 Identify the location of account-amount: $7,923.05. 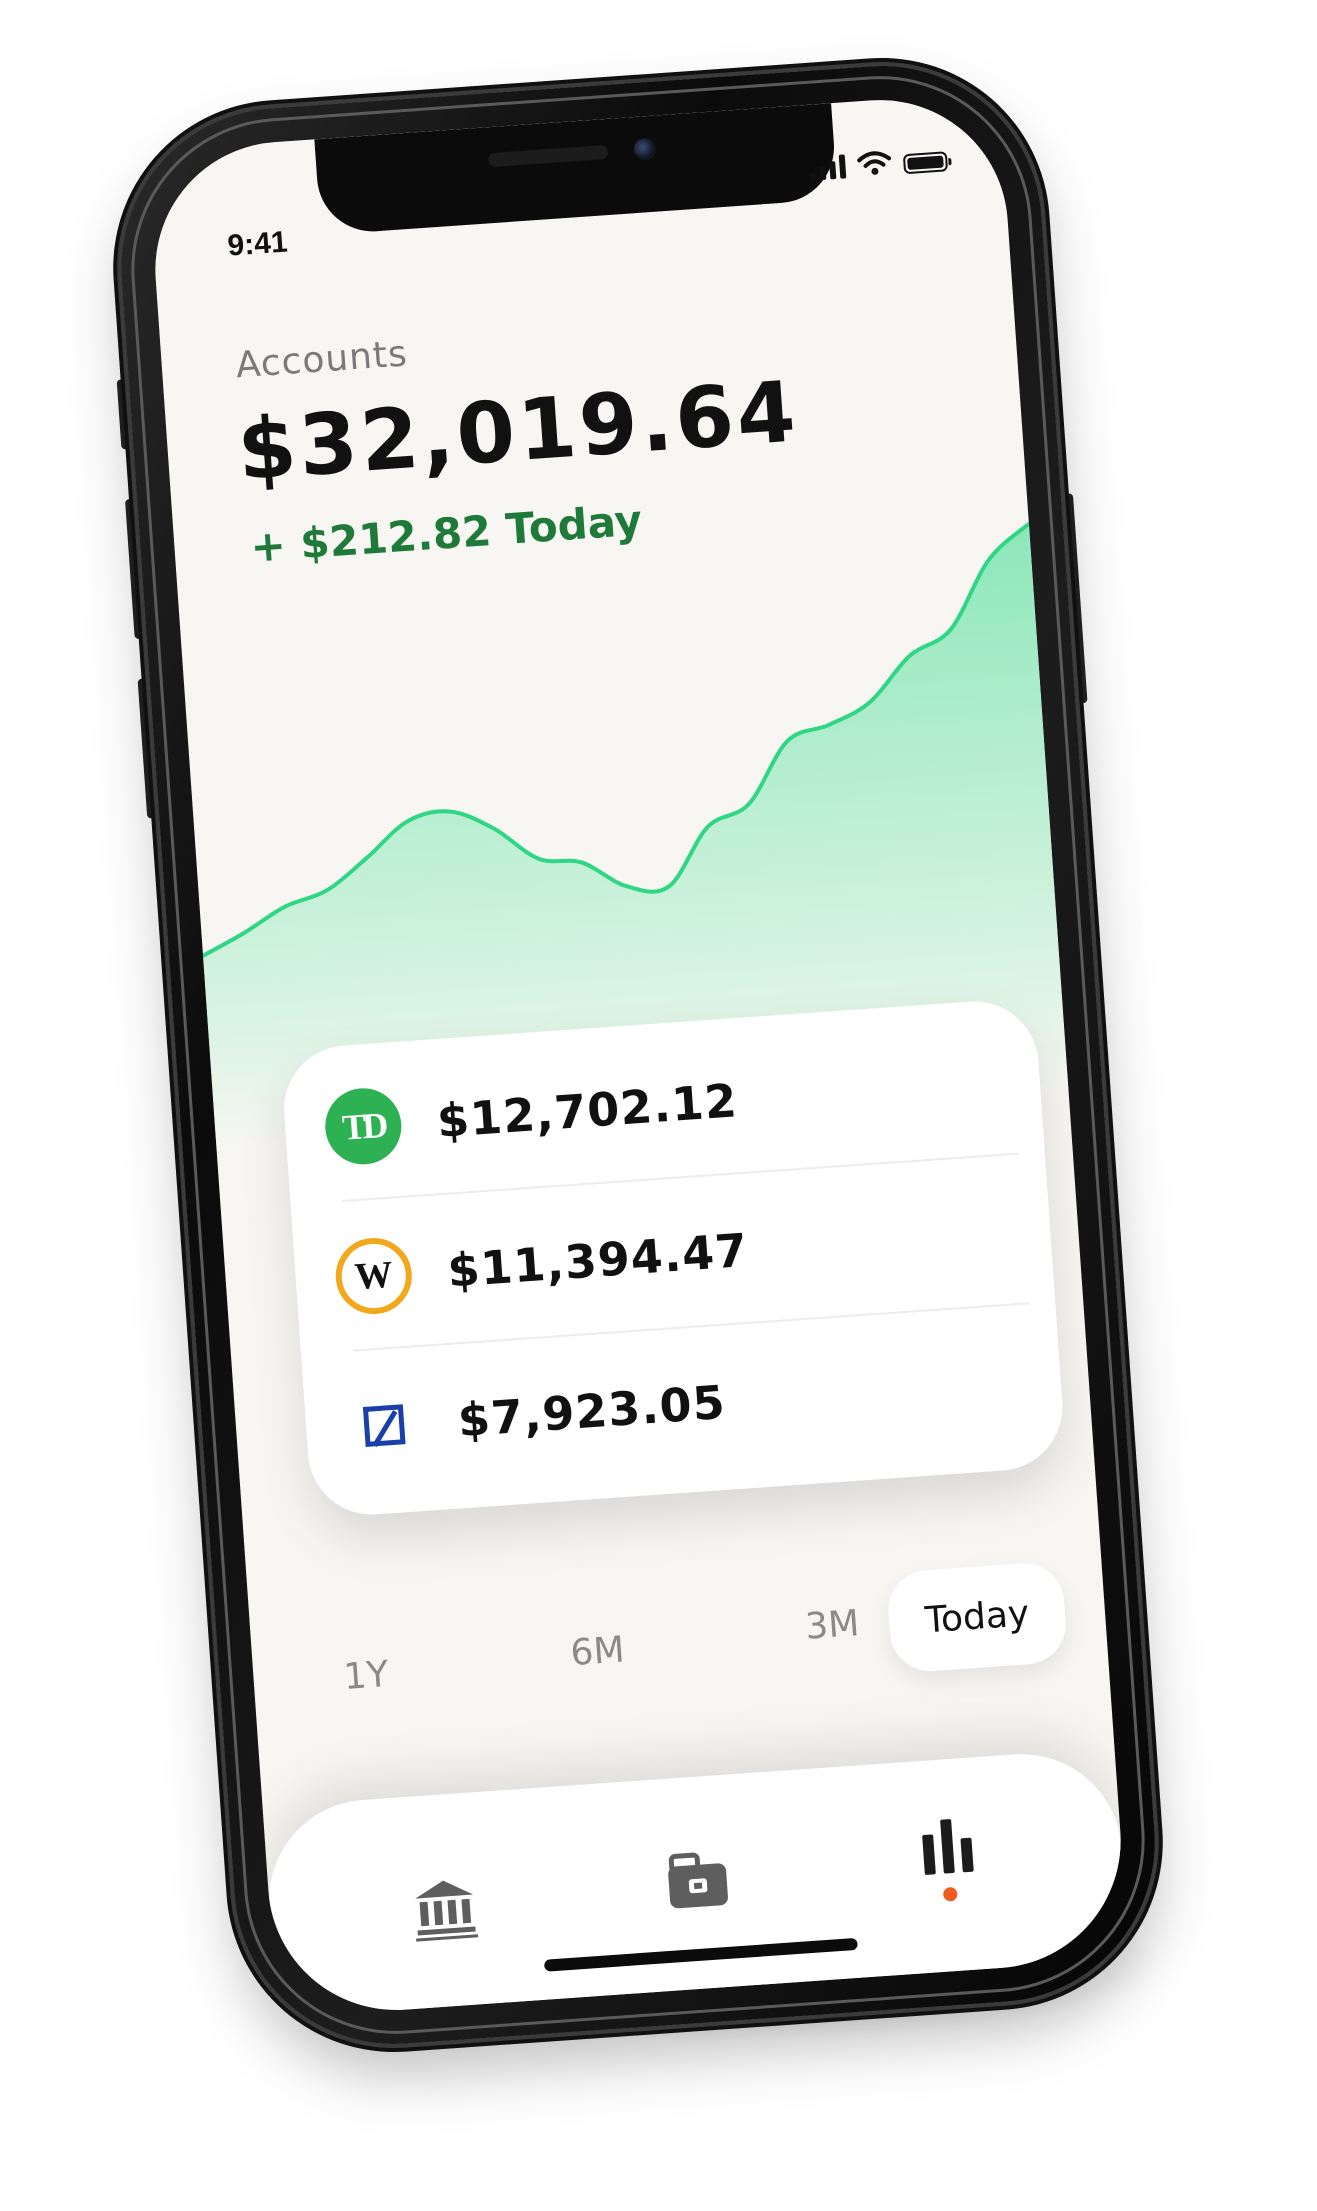
(592, 1411).